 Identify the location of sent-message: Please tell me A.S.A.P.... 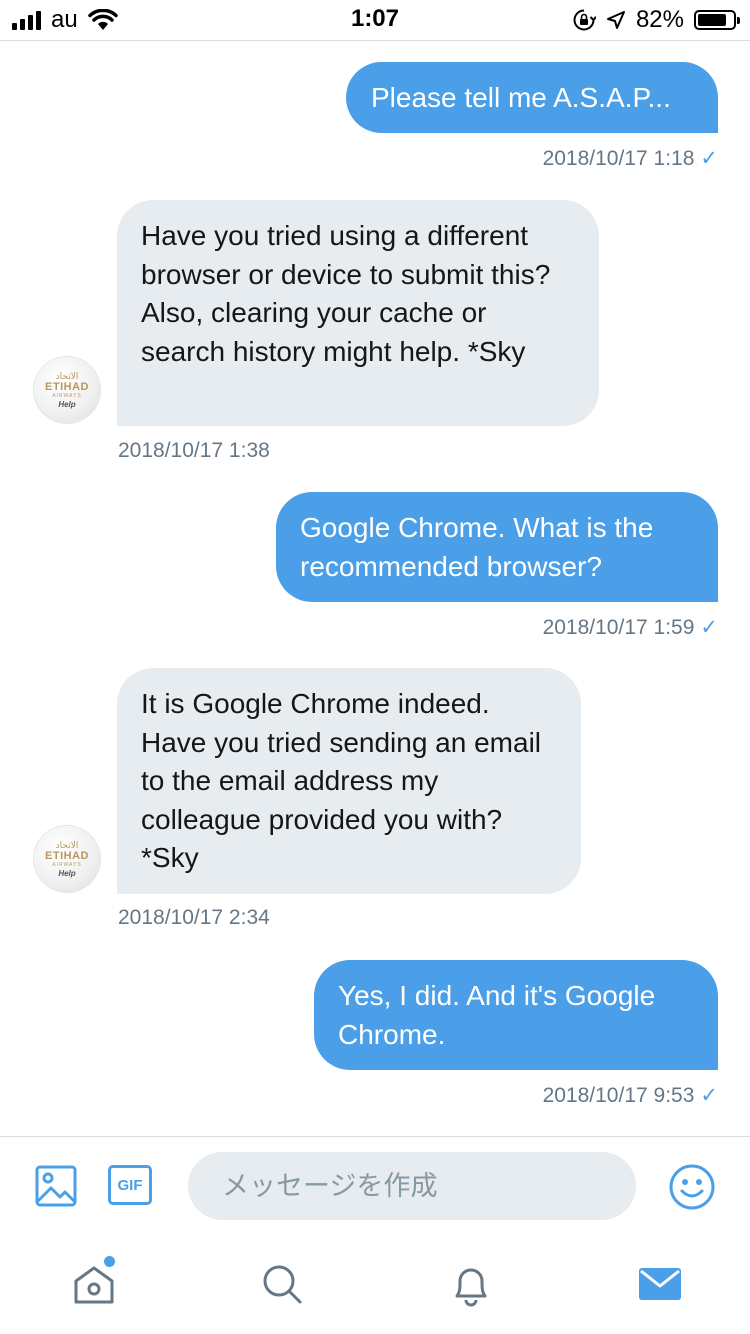
(532, 97).